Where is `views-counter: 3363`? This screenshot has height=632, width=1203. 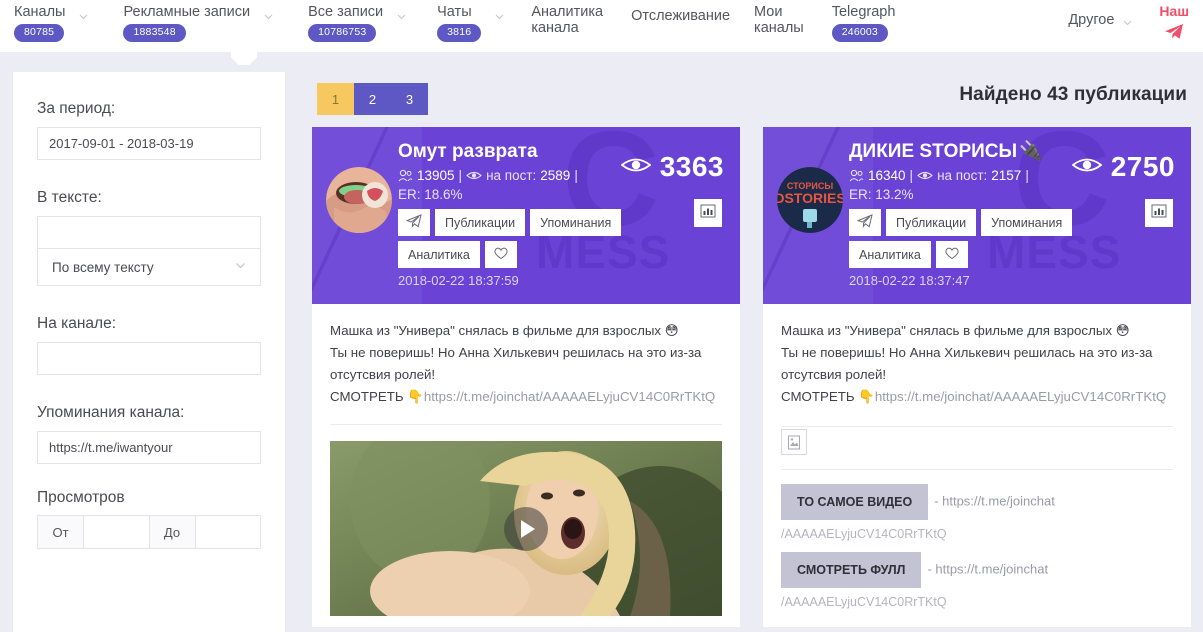 views-counter: 3363 is located at coordinates (672, 167).